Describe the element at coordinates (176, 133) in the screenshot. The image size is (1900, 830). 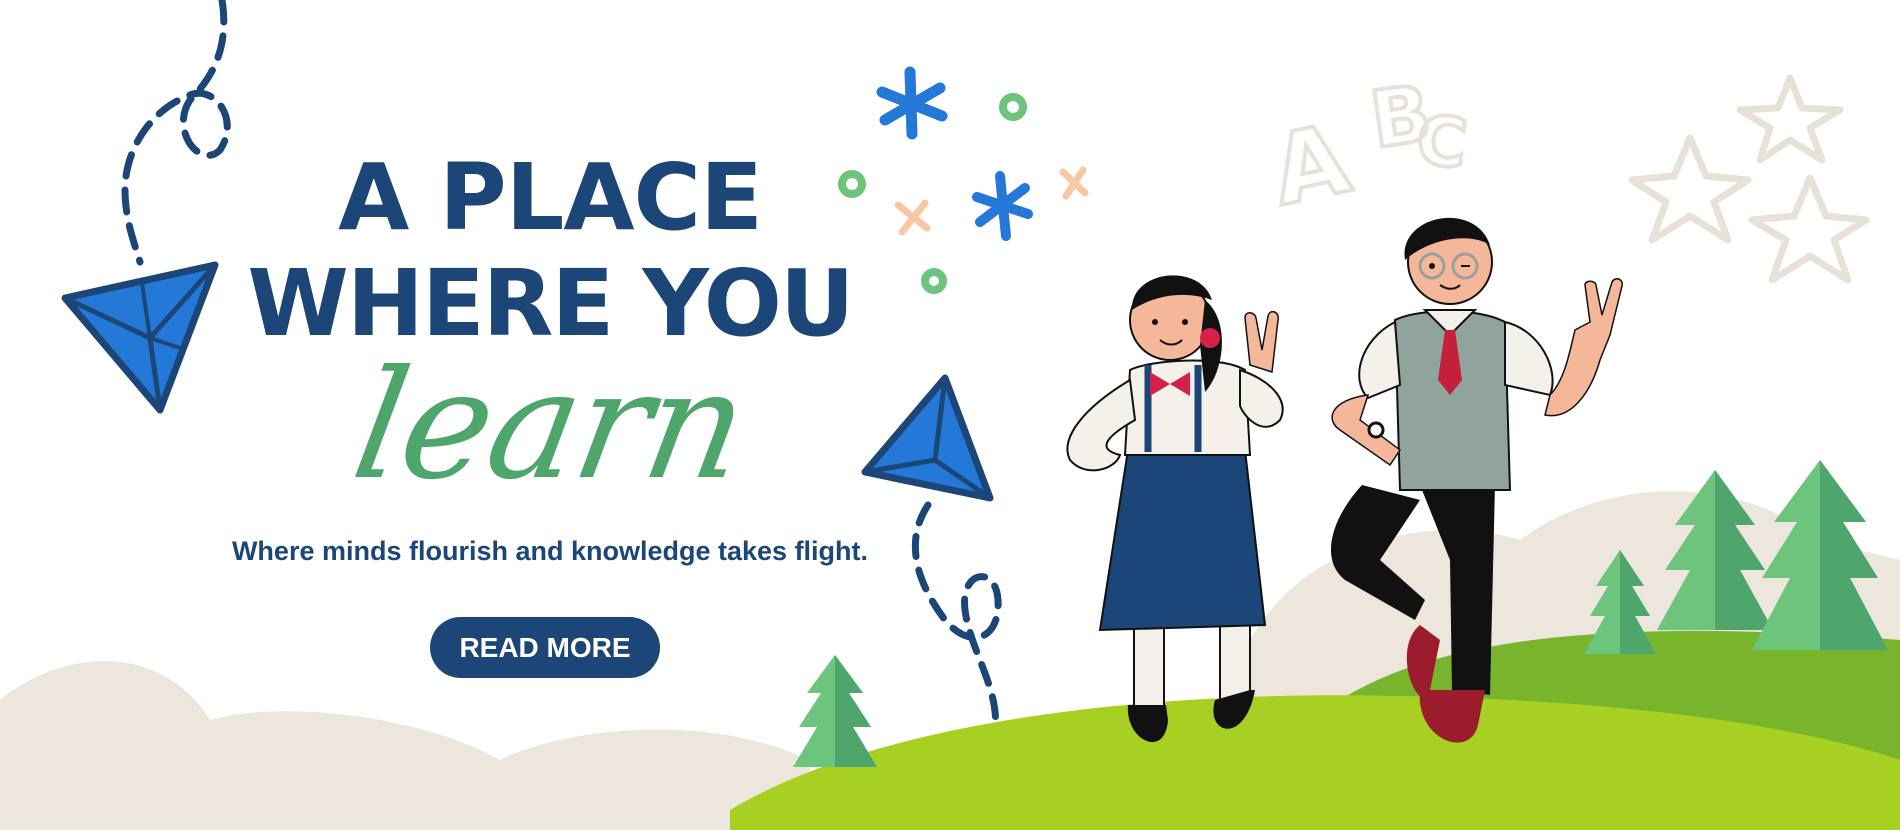
I see `dashed-flight-path-left` at that location.